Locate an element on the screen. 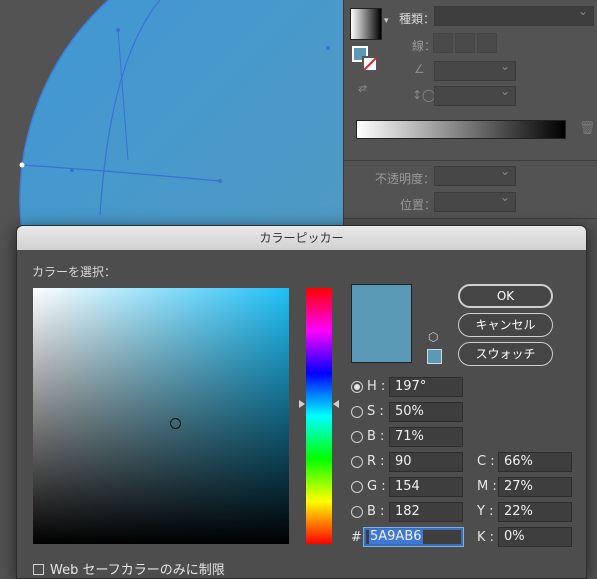 This screenshot has width=597, height=579. hue-slider-left-arrow is located at coordinates (302, 404).